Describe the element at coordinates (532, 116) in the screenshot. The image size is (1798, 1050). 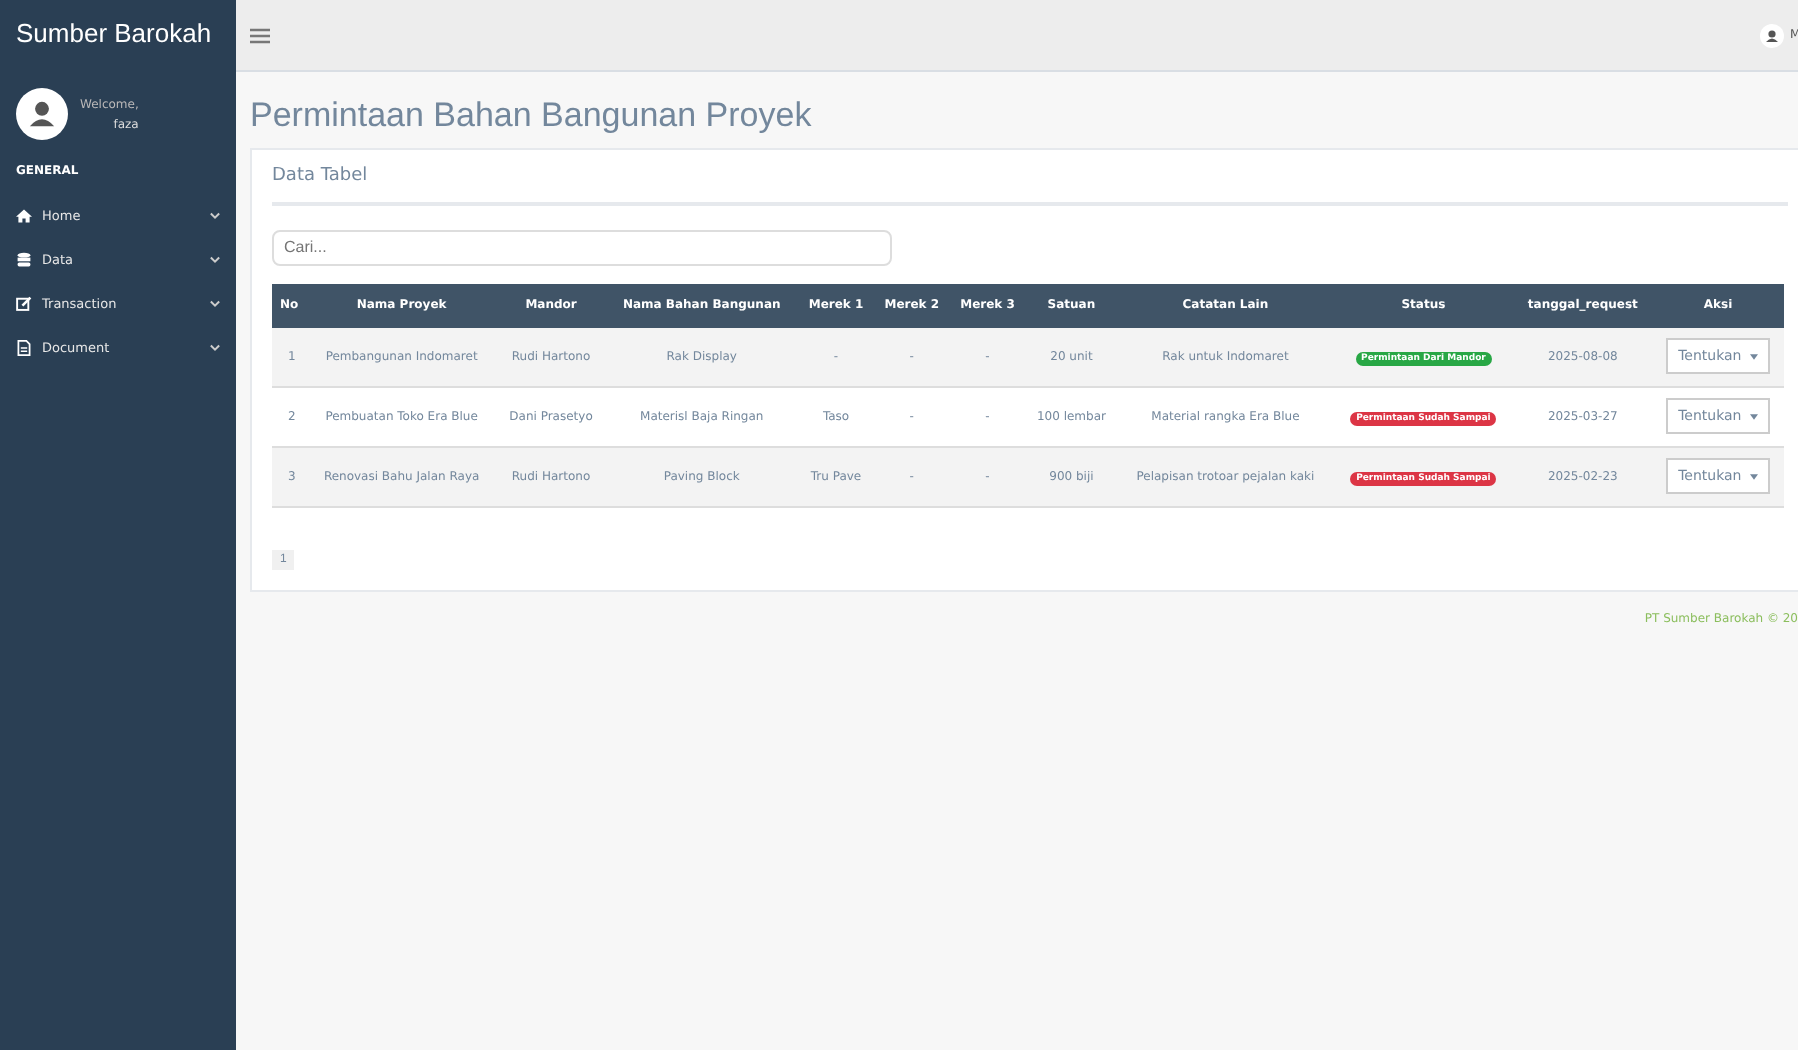
I see `page-title: Permintaan Bahan Bangunan Proyek` at that location.